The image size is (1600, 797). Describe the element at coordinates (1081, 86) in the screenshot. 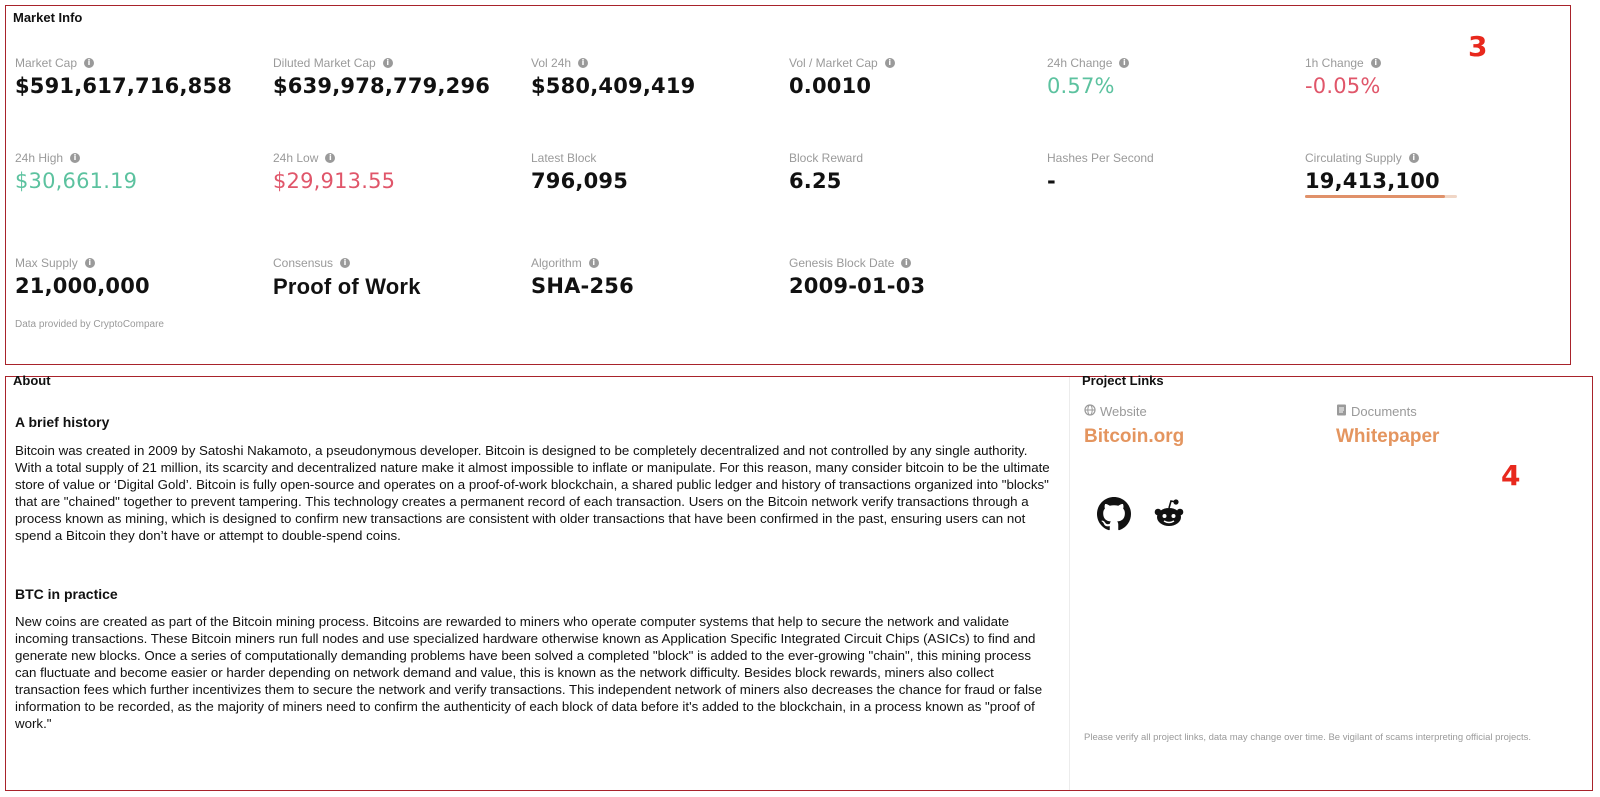

I see `stat-value: 0.57%` at that location.